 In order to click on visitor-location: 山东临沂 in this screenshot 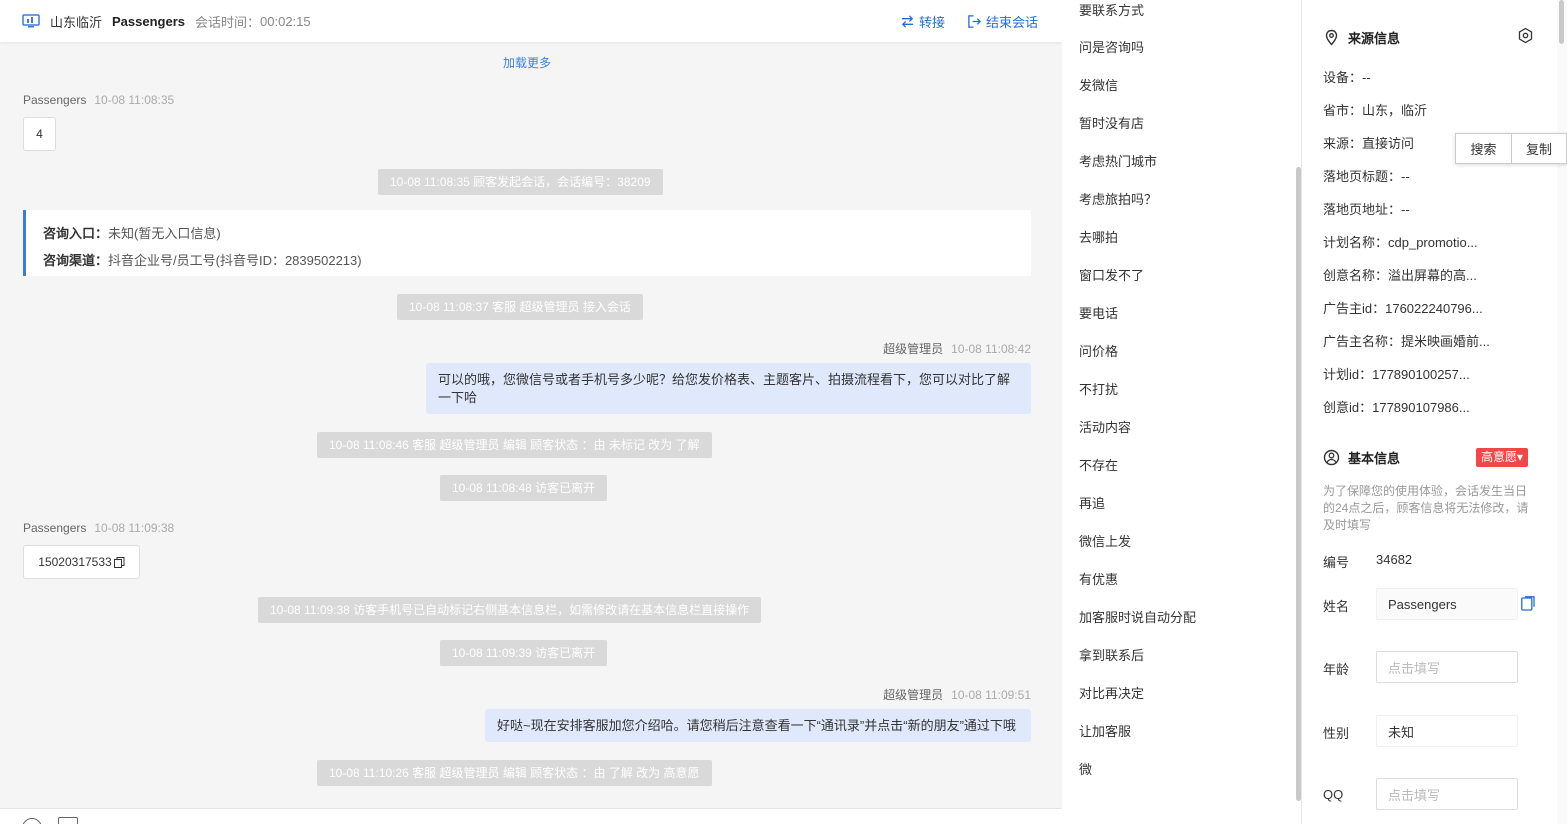, I will do `click(76, 22)`.